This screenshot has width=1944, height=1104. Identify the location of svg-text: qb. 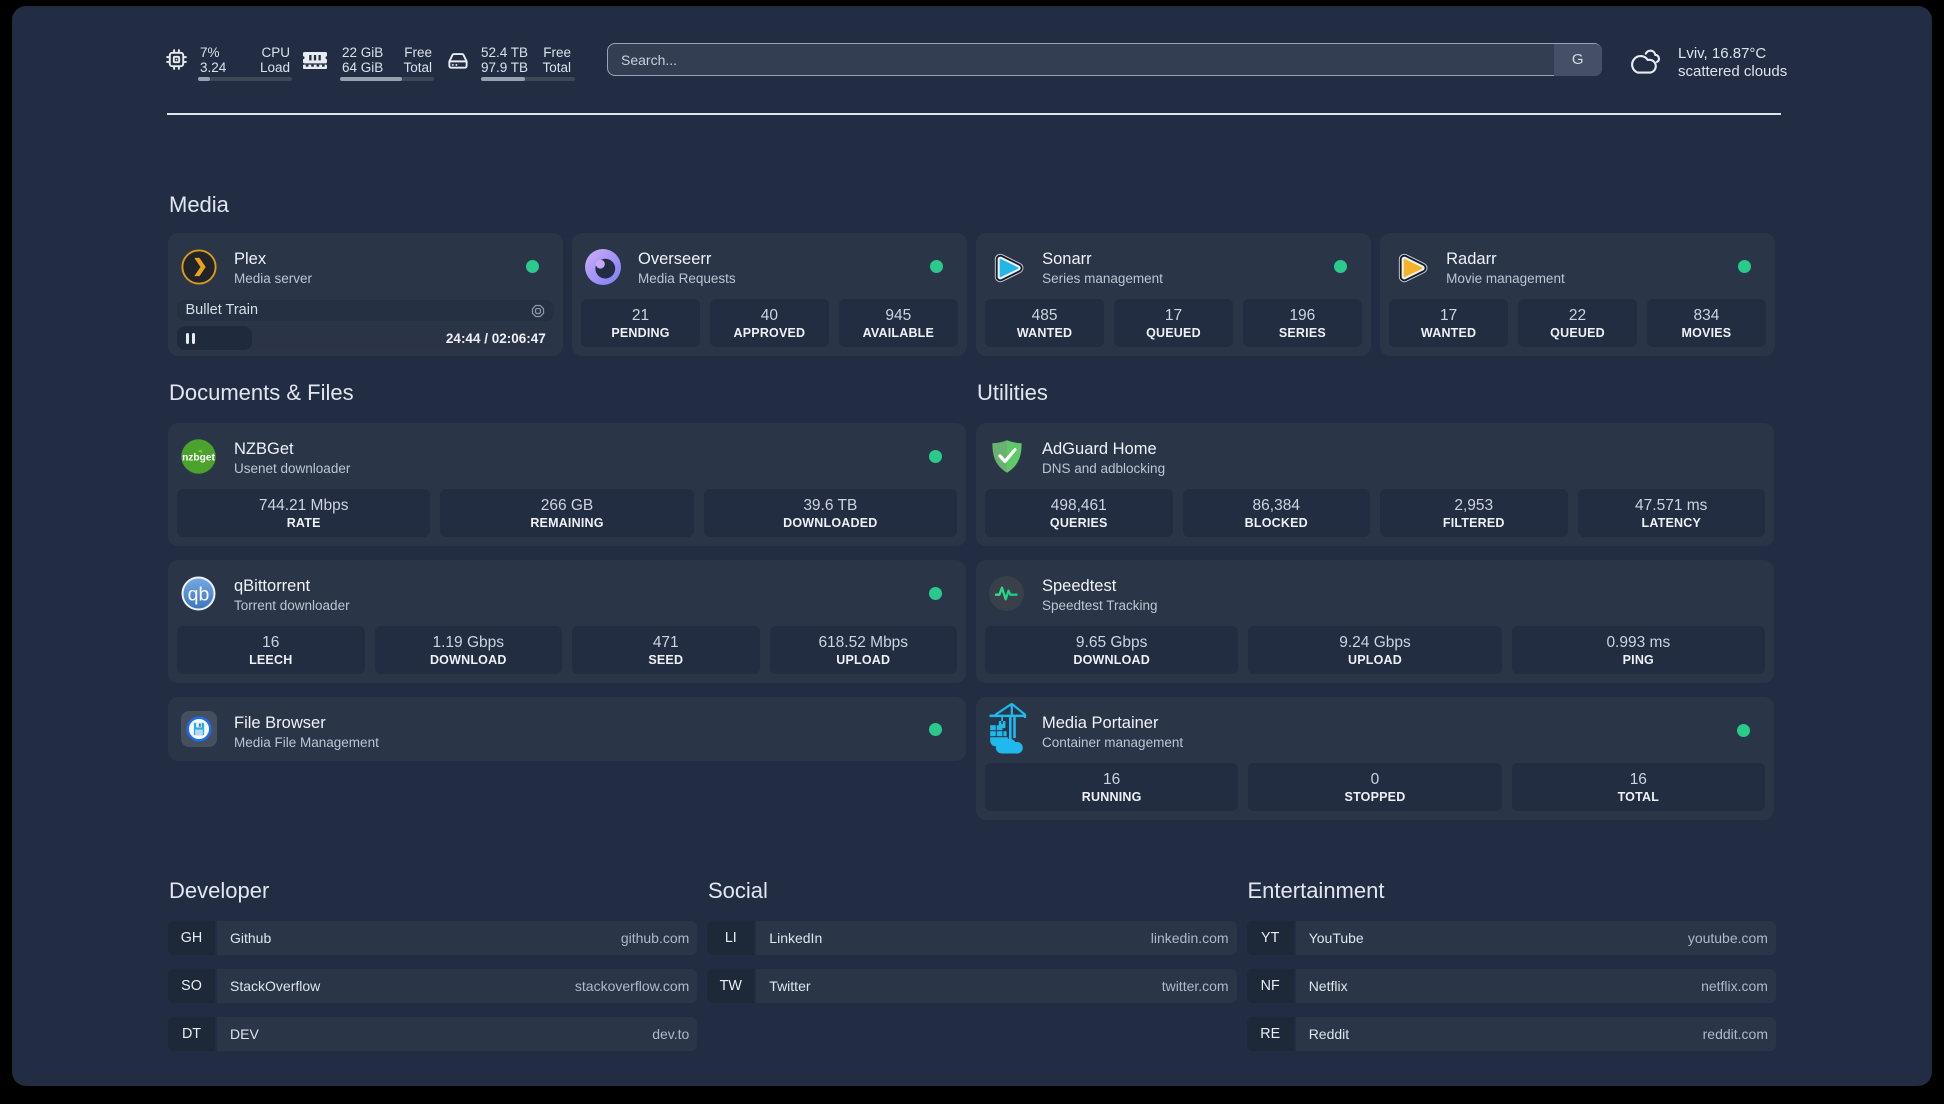
(199, 594).